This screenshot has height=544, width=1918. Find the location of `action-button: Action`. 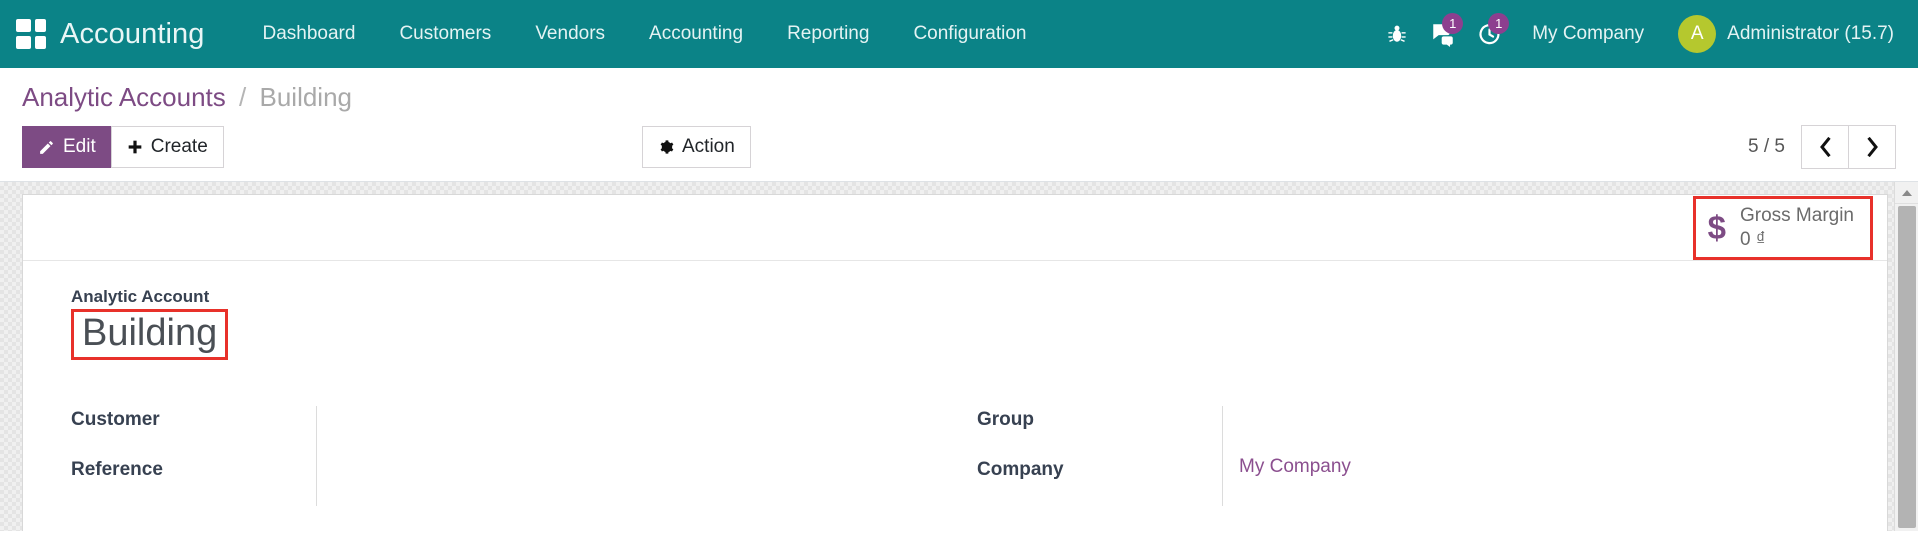

action-button: Action is located at coordinates (696, 147).